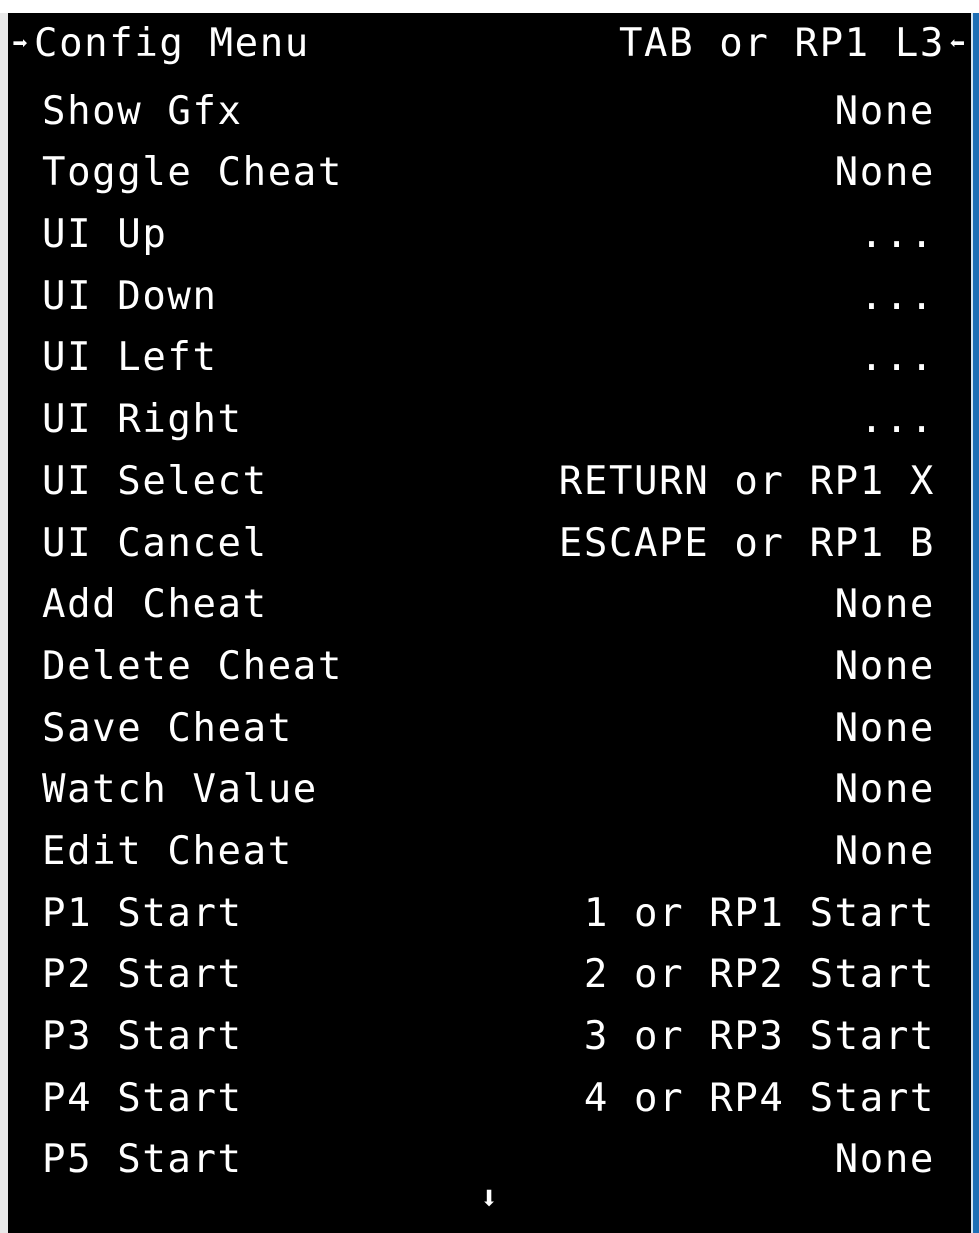 The width and height of the screenshot is (979, 1233). What do you see at coordinates (489, 729) in the screenshot?
I see `menu-item: Save Cheat None` at bounding box center [489, 729].